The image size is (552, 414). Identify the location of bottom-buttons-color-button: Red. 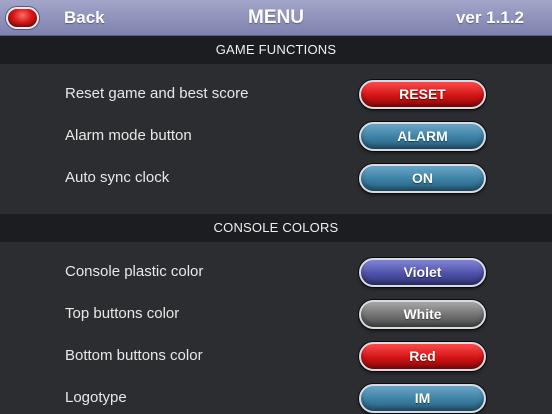
(422, 356).